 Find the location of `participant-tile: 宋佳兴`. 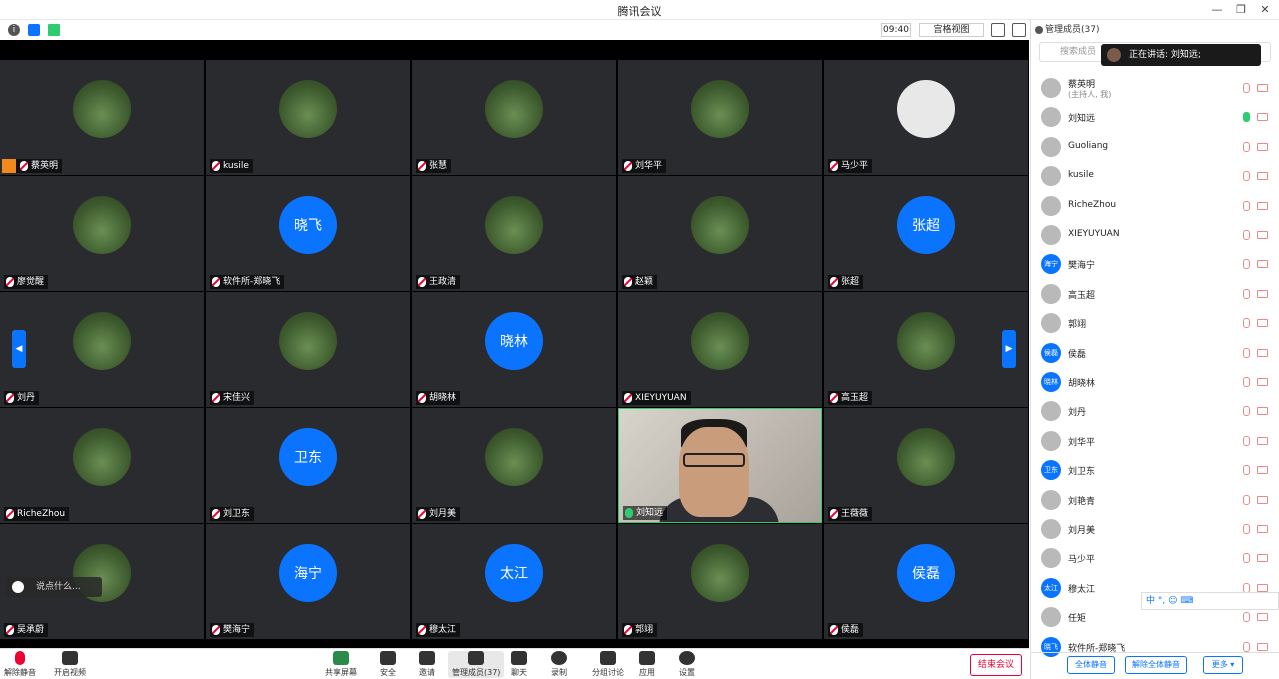

participant-tile: 宋佳兴 is located at coordinates (308, 349).